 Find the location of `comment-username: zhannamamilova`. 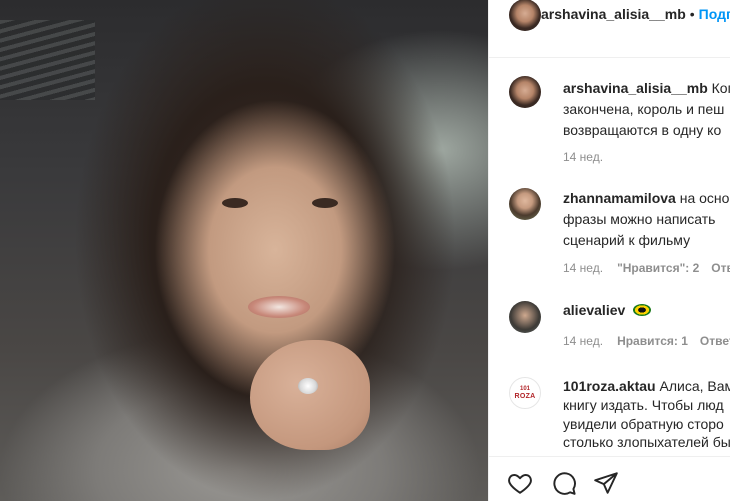

comment-username: zhannamamilova is located at coordinates (619, 198).